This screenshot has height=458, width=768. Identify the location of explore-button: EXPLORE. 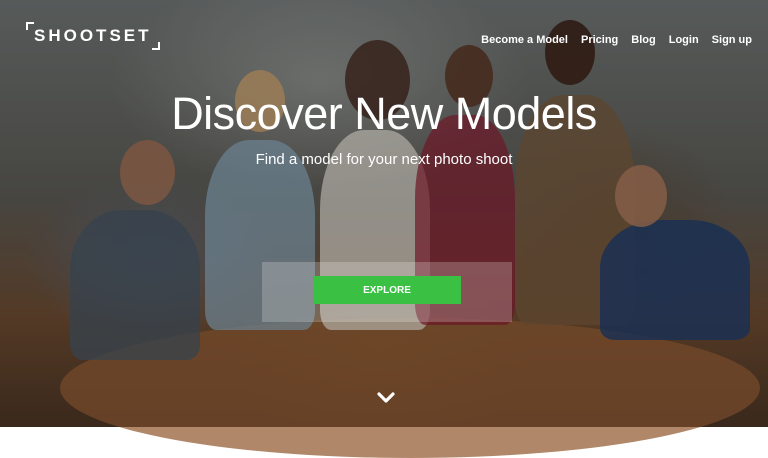
(387, 290).